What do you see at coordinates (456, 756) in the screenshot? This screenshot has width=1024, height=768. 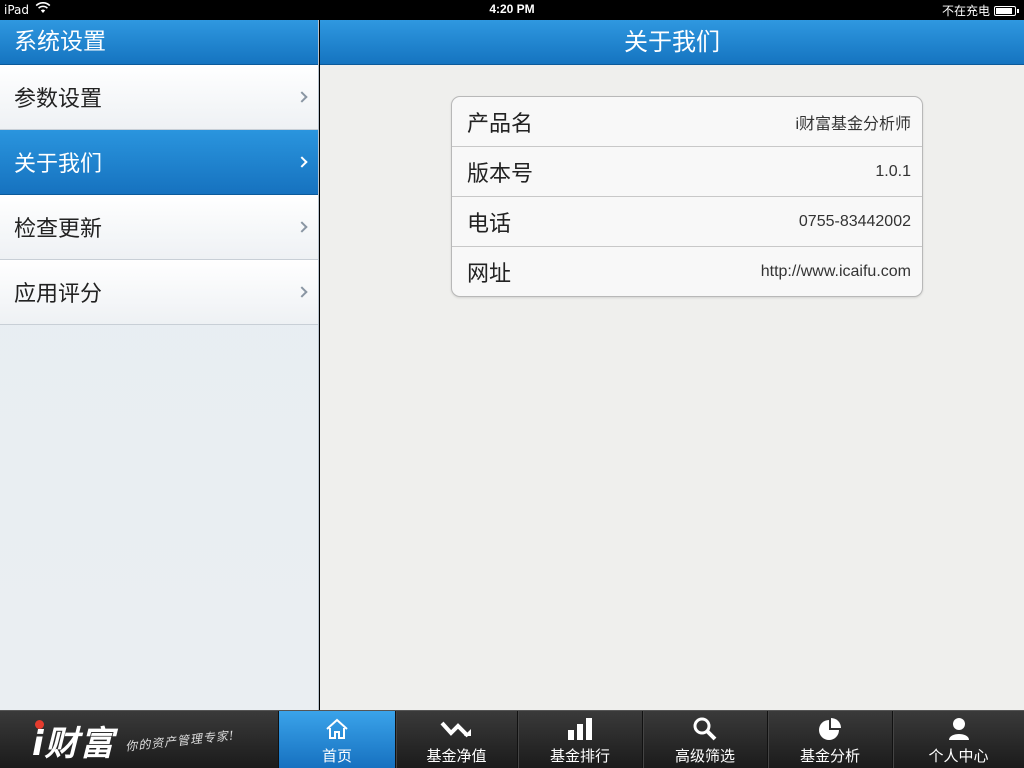 I see `tab-label: 基金净值` at bounding box center [456, 756].